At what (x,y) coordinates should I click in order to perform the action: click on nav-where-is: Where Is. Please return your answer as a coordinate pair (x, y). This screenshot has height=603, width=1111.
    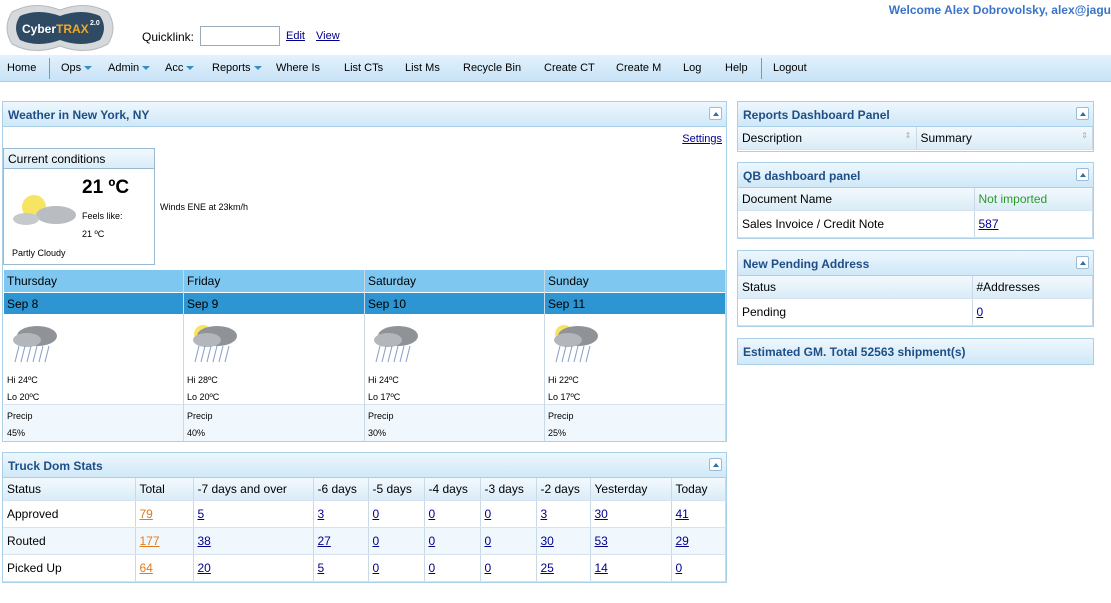
    Looking at the image, I should click on (298, 68).